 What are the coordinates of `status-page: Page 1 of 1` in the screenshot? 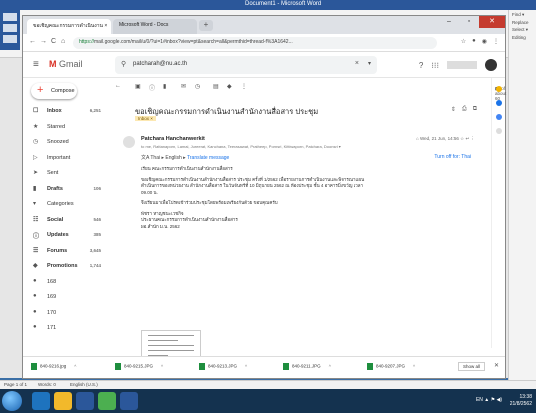 It's located at (16, 384).